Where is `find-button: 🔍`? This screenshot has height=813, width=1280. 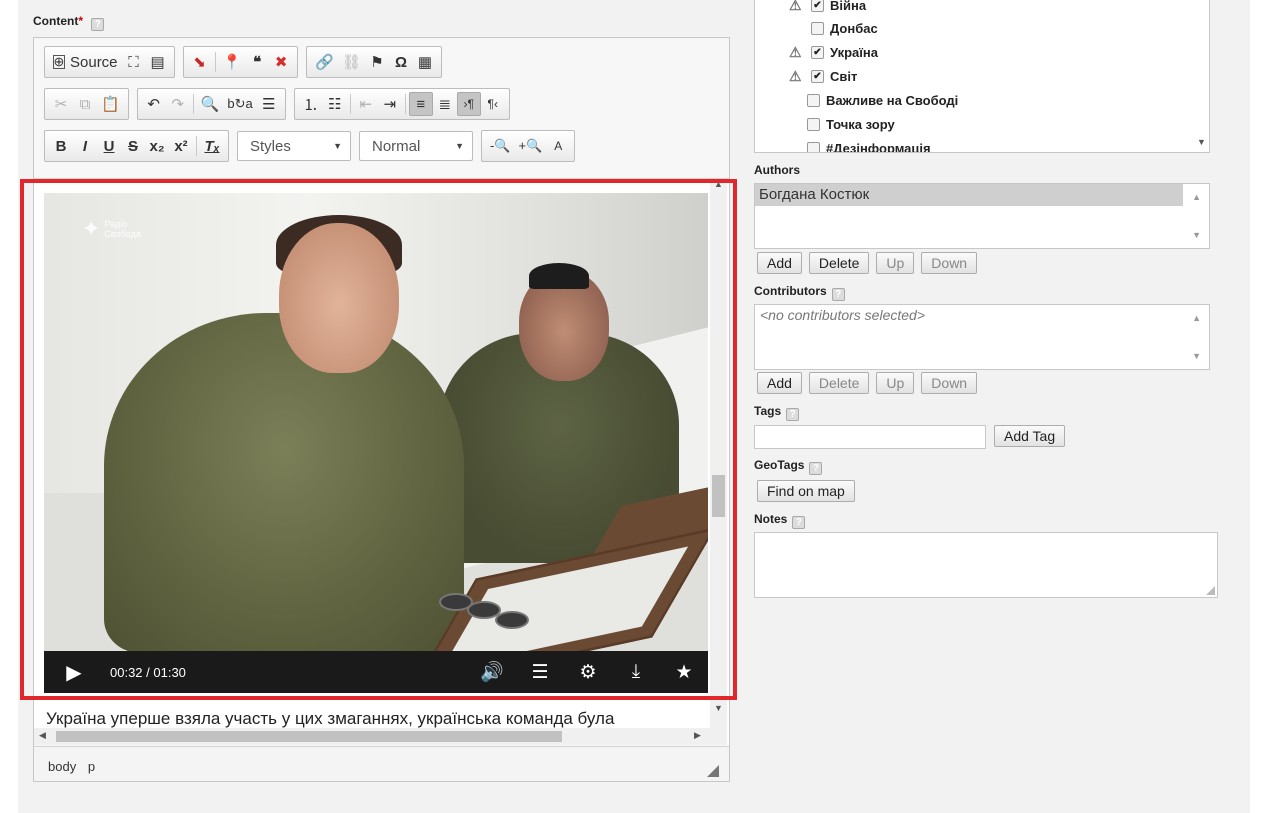
find-button: 🔍 is located at coordinates (210, 104).